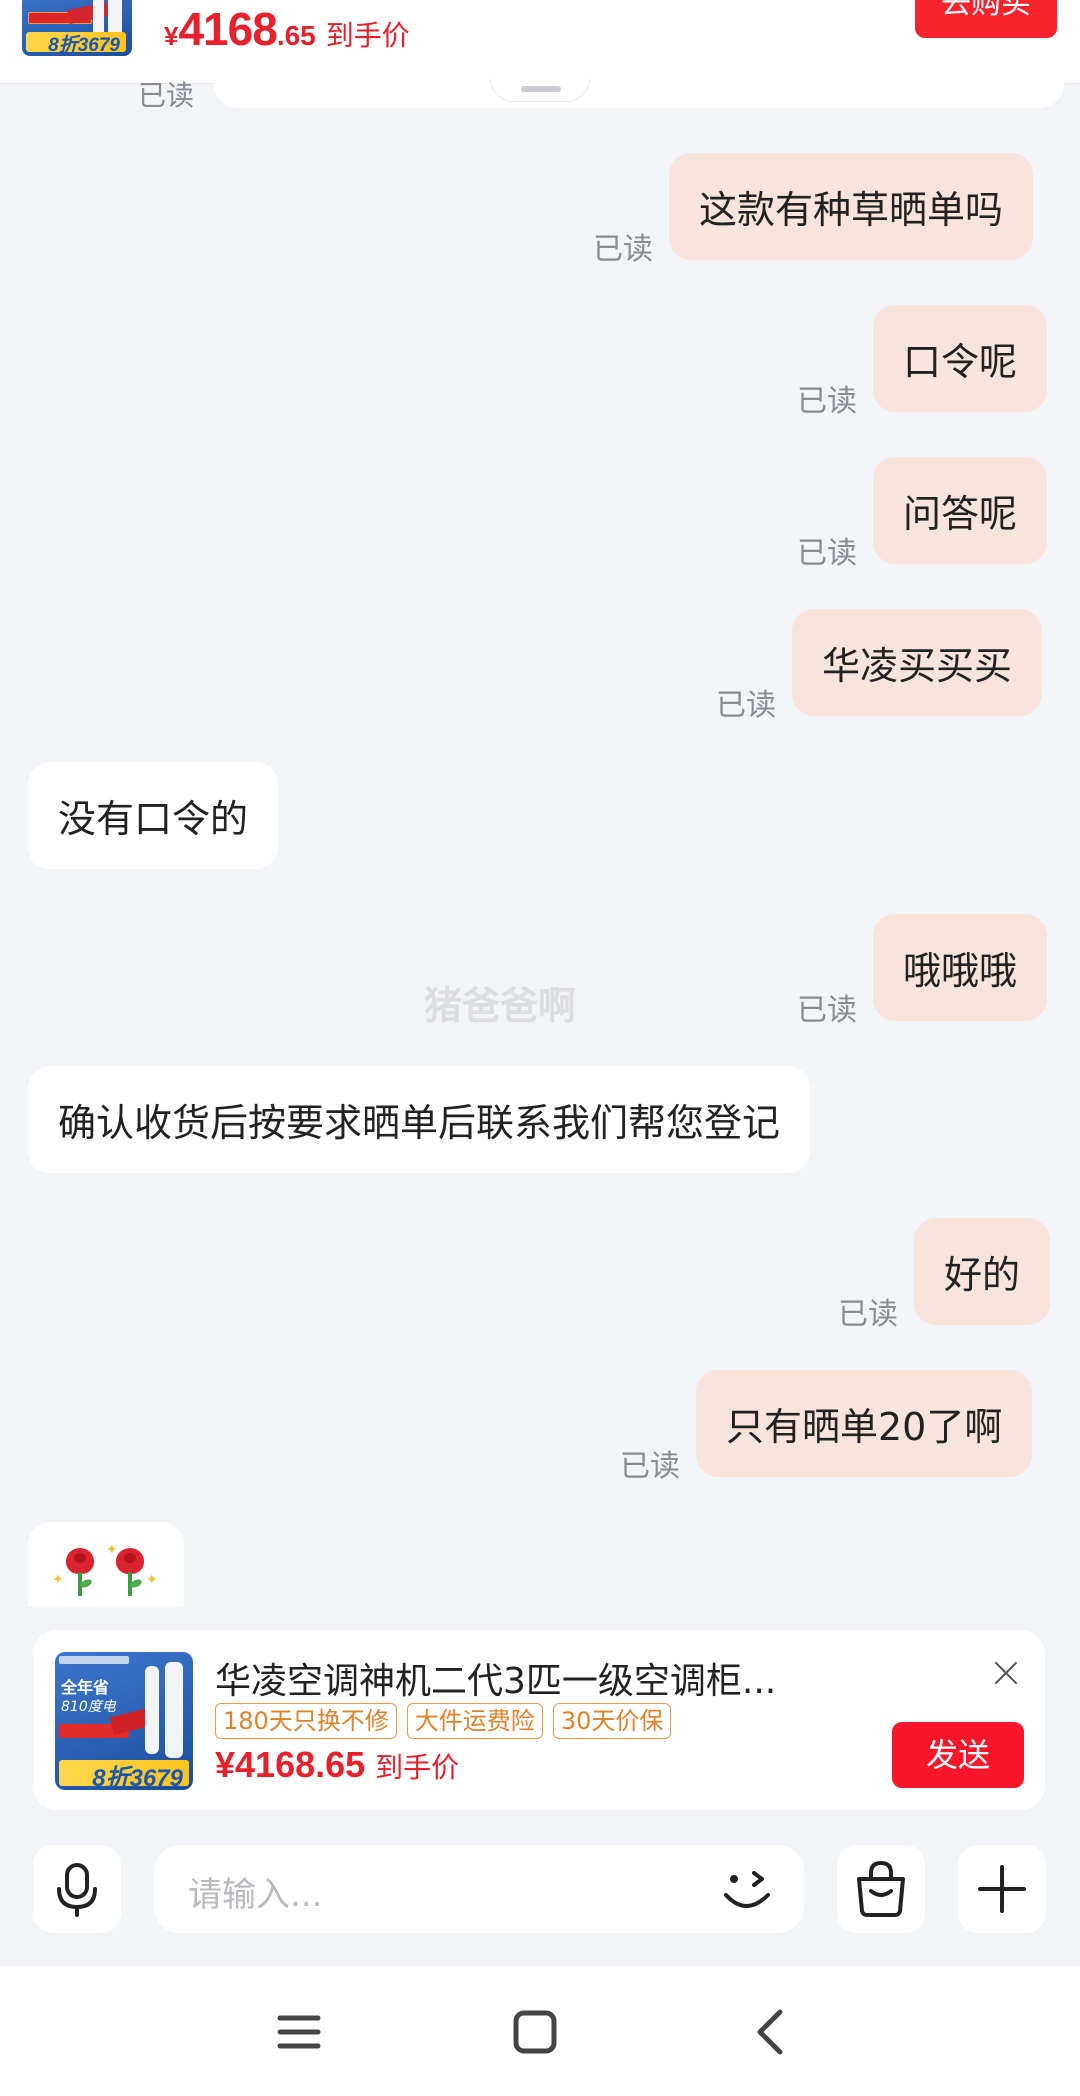  What do you see at coordinates (917, 662) in the screenshot?
I see `outgoing-message: 华凌买买买` at bounding box center [917, 662].